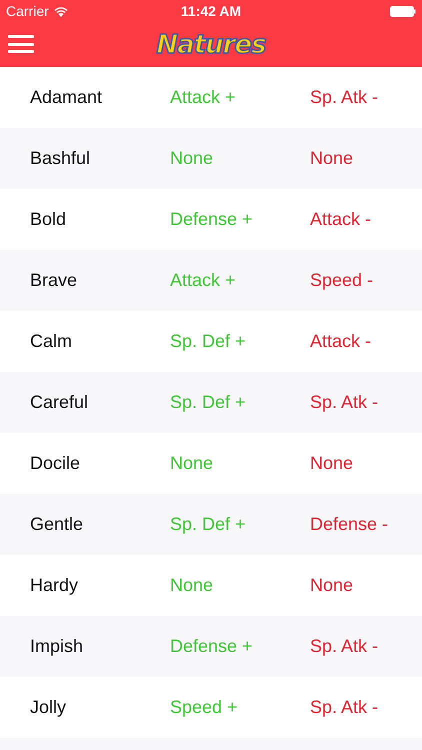 This screenshot has width=422, height=750. Describe the element at coordinates (21, 44) in the screenshot. I see `menu-button` at that location.